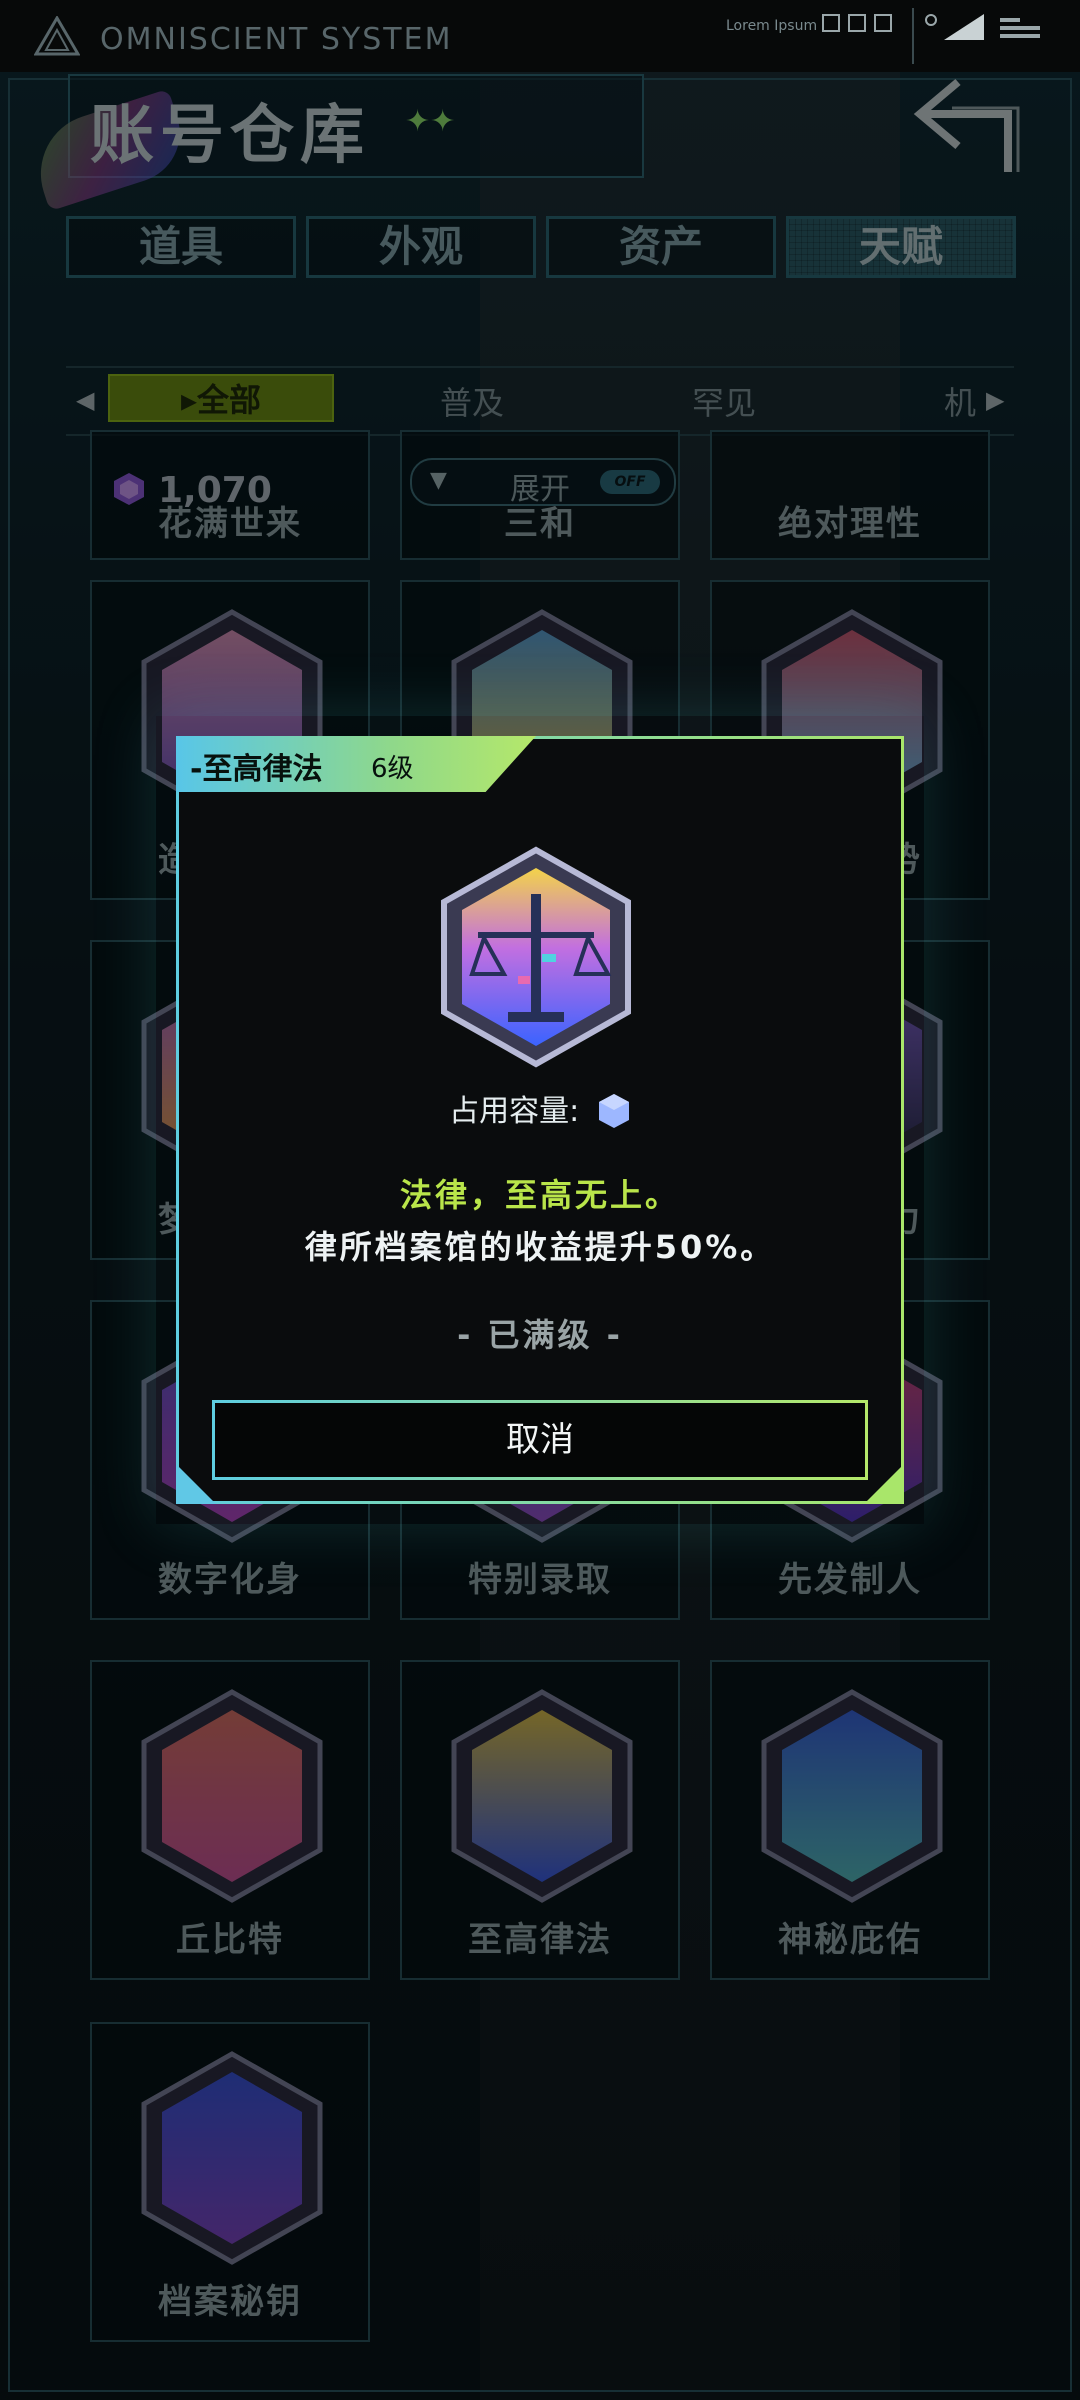 This screenshot has width=1080, height=2400. What do you see at coordinates (857, 23) in the screenshot?
I see `maximize-icon` at bounding box center [857, 23].